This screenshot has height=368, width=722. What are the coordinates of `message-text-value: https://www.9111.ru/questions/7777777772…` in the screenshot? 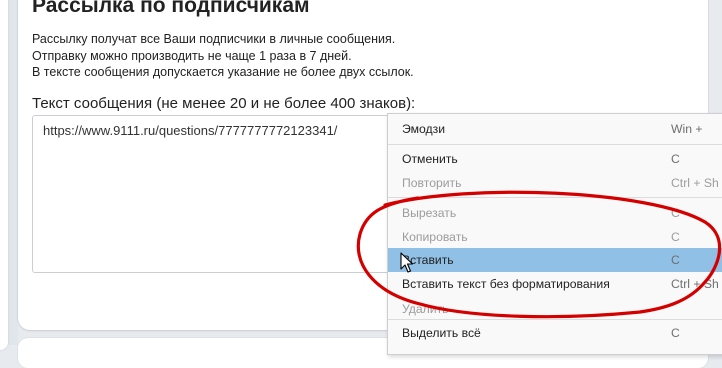 It's located at (190, 130).